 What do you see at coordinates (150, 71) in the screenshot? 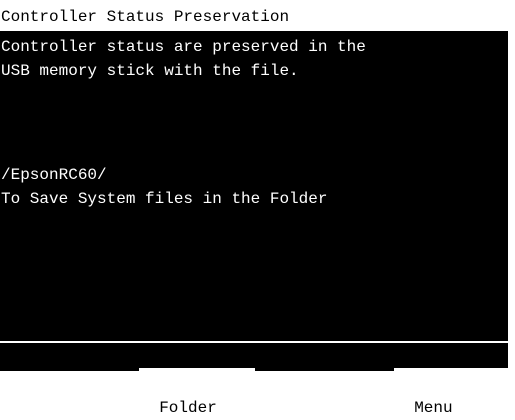
I see `description-line-2: USB memory stick with the file.` at bounding box center [150, 71].